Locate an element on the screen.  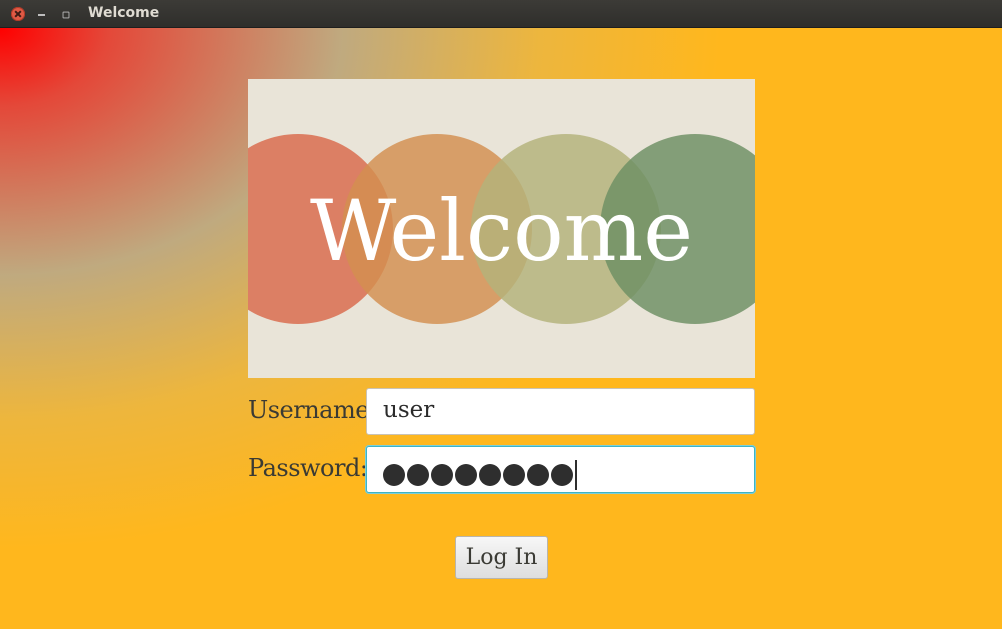
maximize-window-icon is located at coordinates (65, 14).